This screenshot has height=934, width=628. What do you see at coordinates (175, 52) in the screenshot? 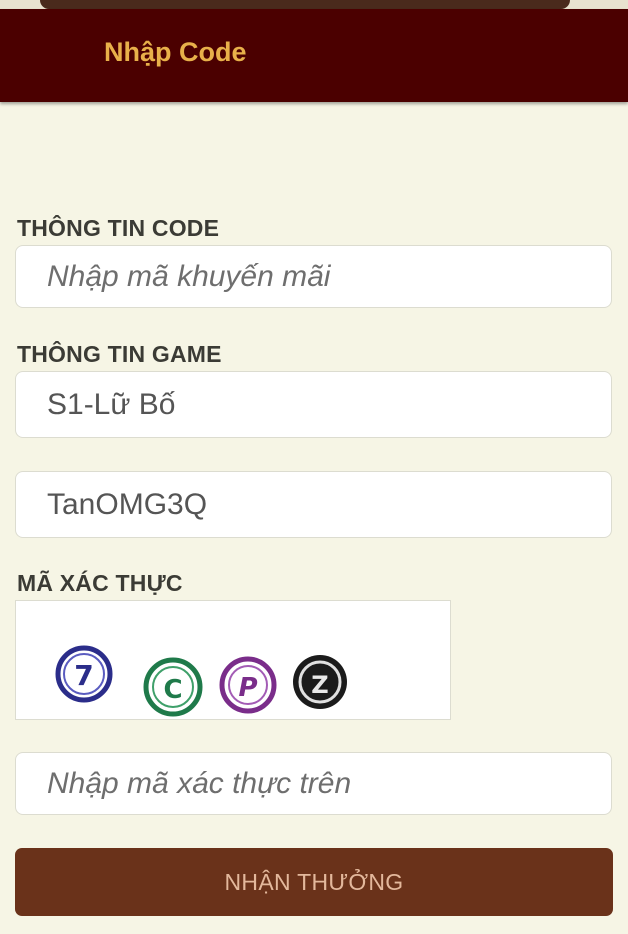
I see `page-title: Nhập Code` at bounding box center [175, 52].